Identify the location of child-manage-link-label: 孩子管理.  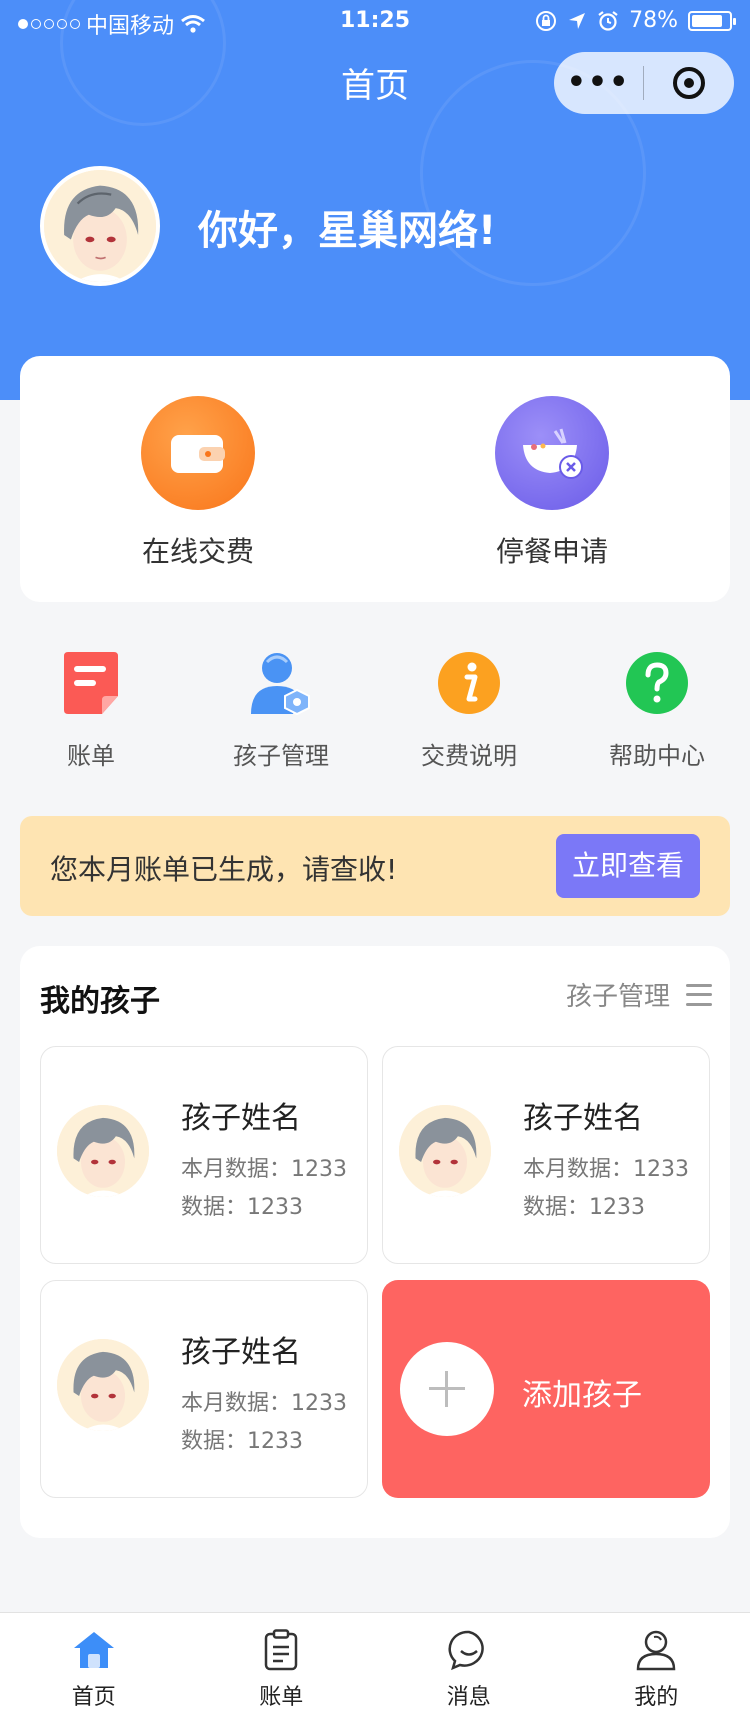
(617, 997).